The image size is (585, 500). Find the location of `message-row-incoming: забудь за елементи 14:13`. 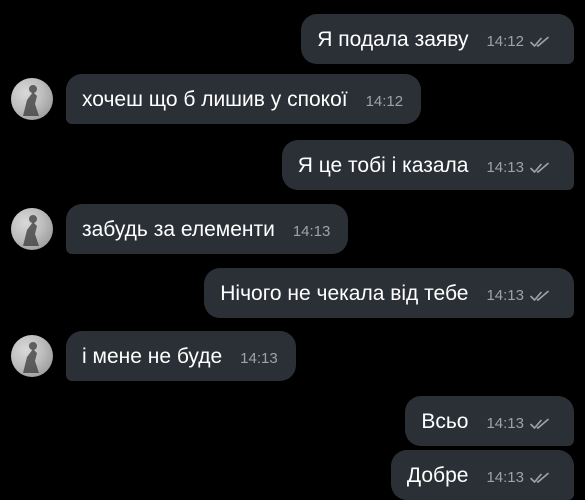

message-row-incoming: забудь за елементи 14:13 is located at coordinates (292, 229).